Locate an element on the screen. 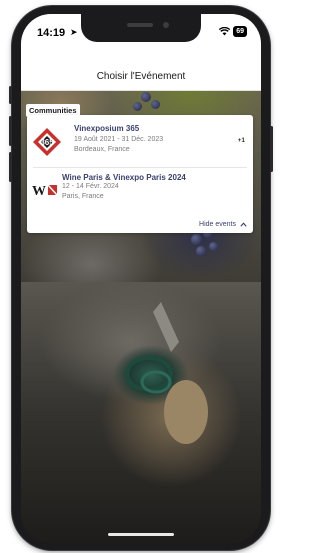 This screenshot has width=320, height=553. hide-events-button: Hide events is located at coordinates (223, 224).